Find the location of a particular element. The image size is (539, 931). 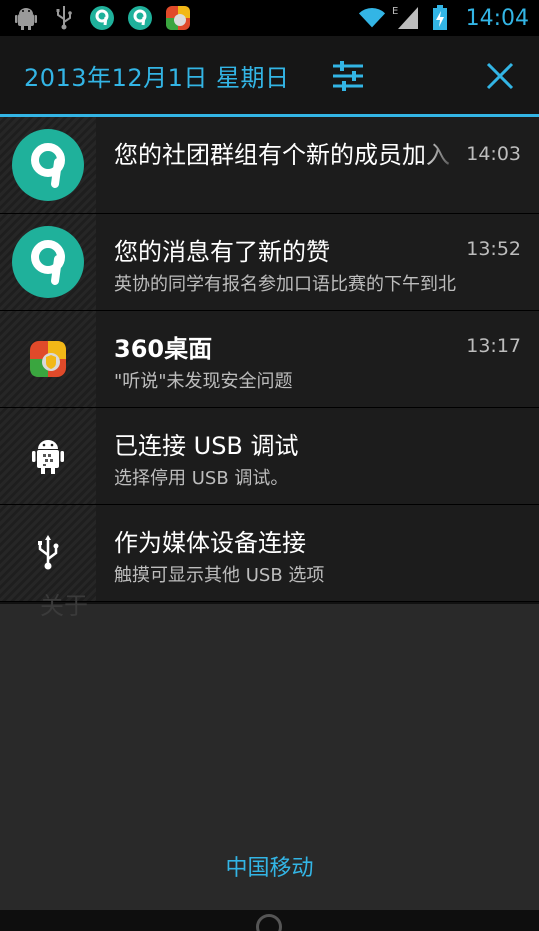

notification-text: 触摸可显示其他 USB 选项 is located at coordinates (219, 575).